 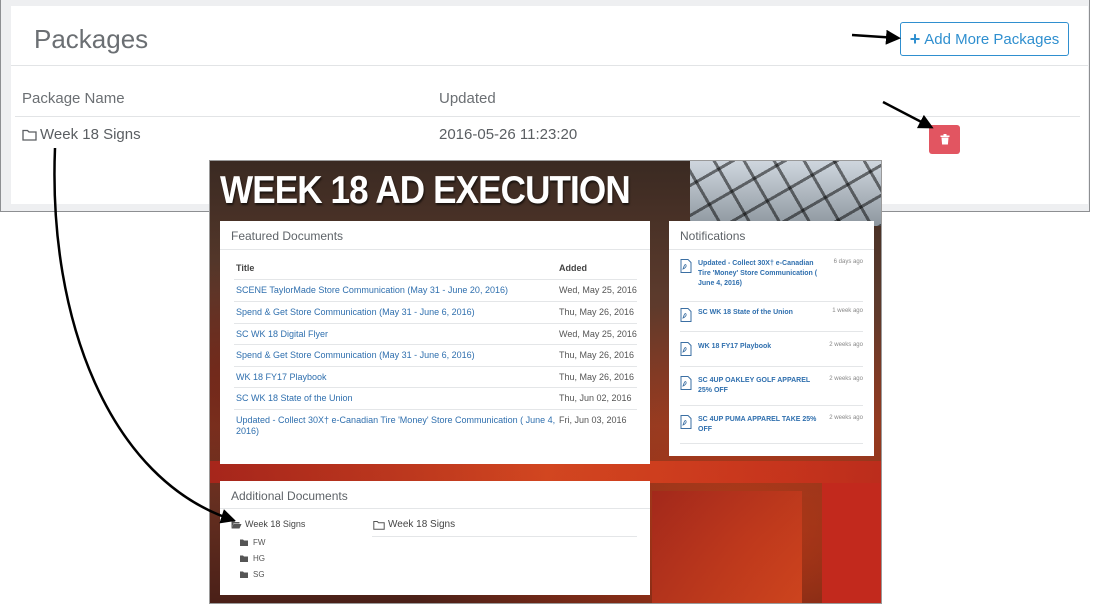 What do you see at coordinates (771, 323) in the screenshot?
I see `notification-item: SC WK 18 State of the Union 1 week ago` at bounding box center [771, 323].